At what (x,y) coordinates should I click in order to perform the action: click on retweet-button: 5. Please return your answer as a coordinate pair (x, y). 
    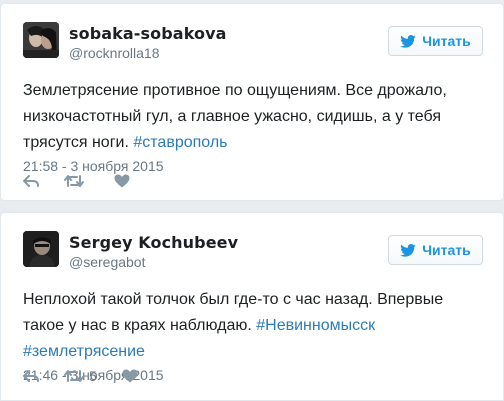
    Looking at the image, I should click on (80, 376).